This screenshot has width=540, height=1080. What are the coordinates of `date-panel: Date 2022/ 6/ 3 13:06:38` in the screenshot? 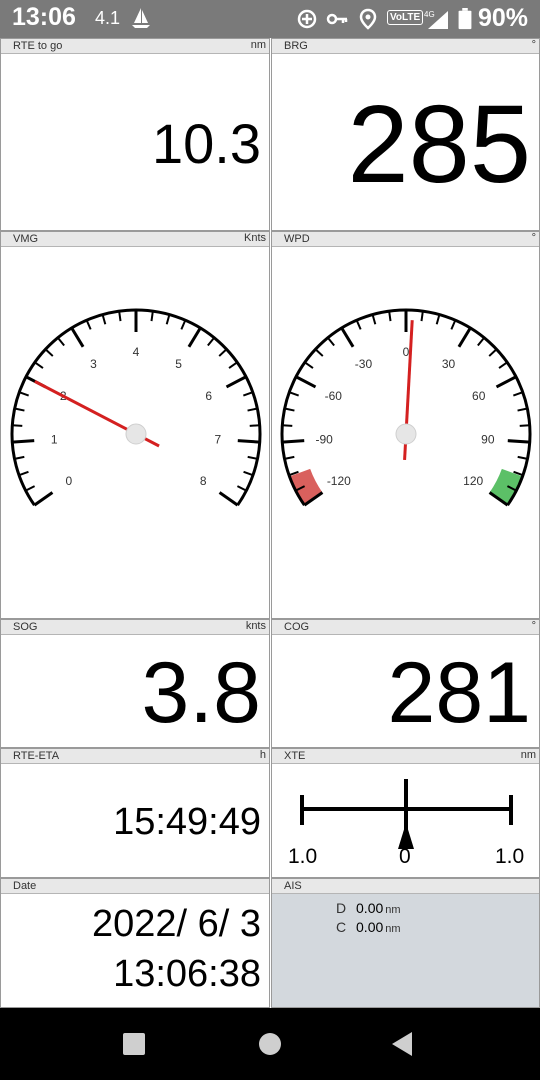 It's located at (135, 943).